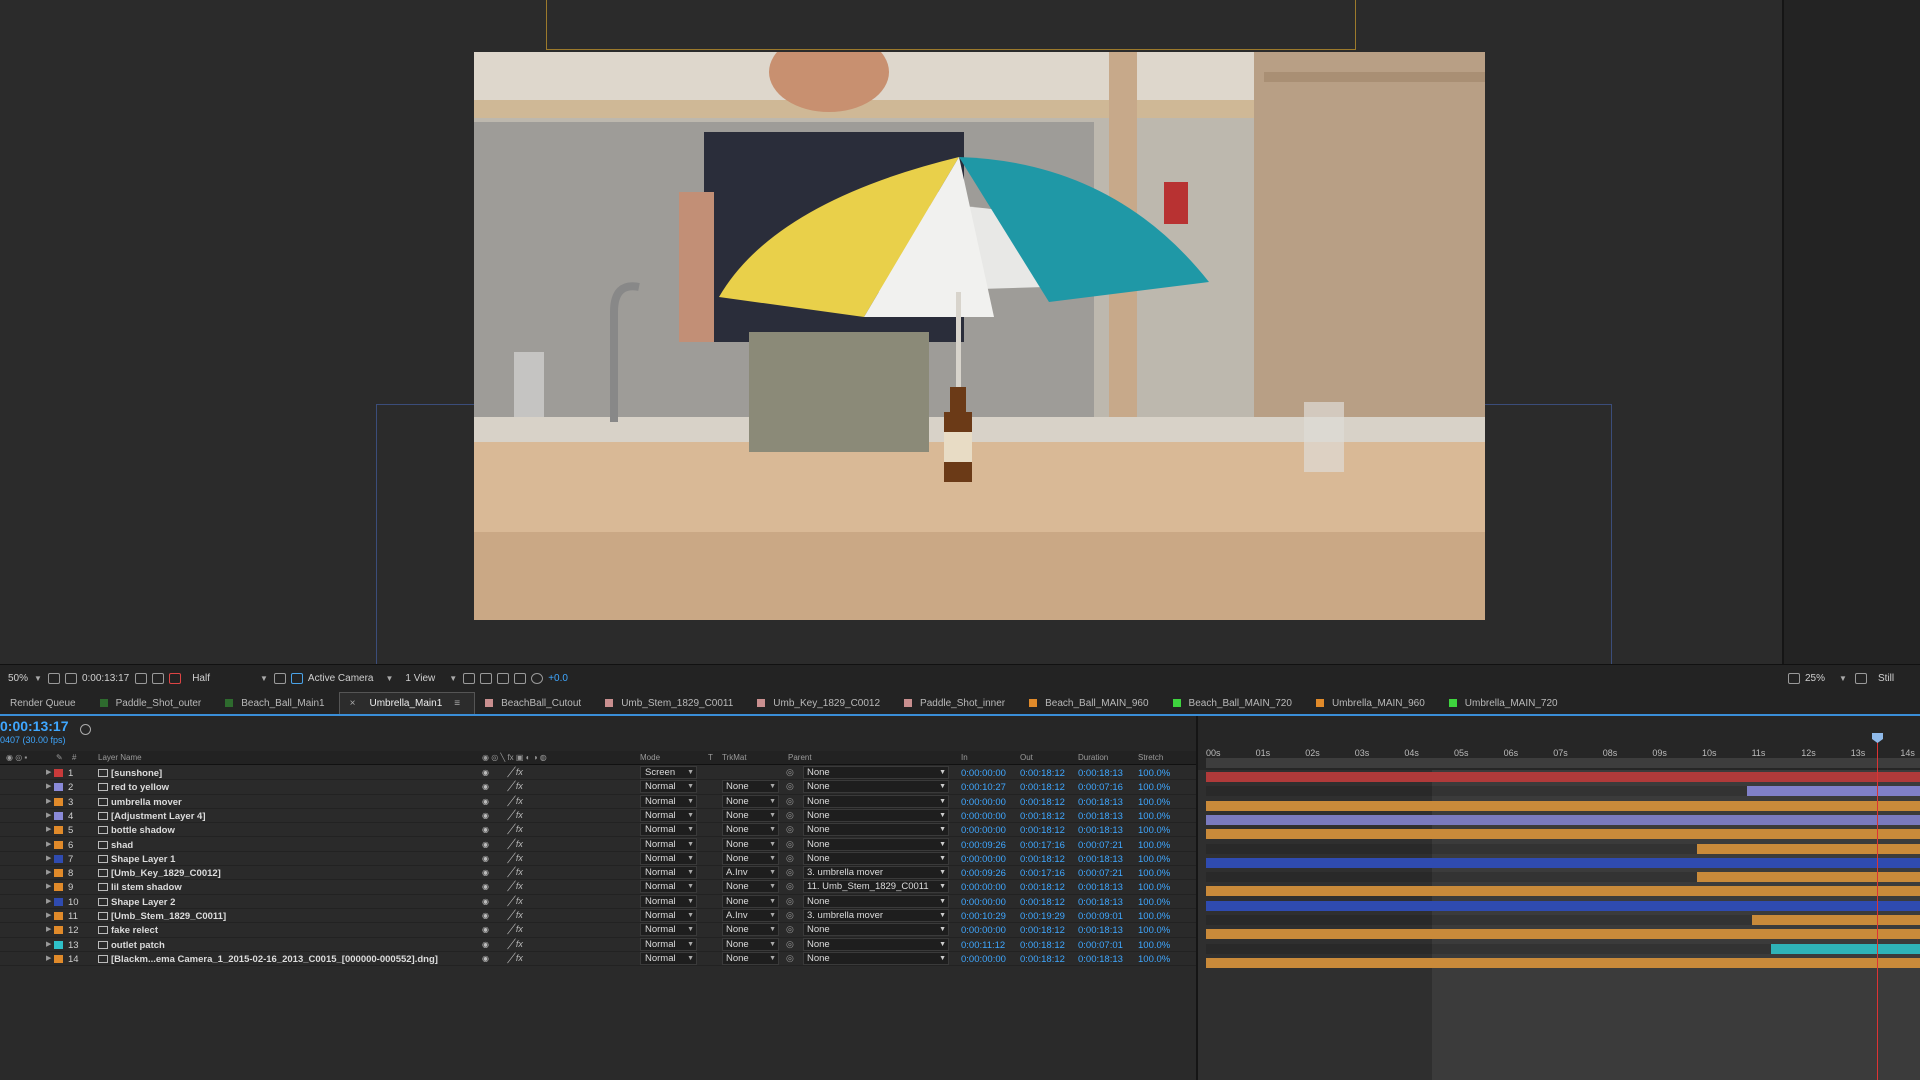 This screenshot has height=1080, width=1920. Describe the element at coordinates (136, 773) in the screenshot. I see `layer-name: [sunshone]` at that location.